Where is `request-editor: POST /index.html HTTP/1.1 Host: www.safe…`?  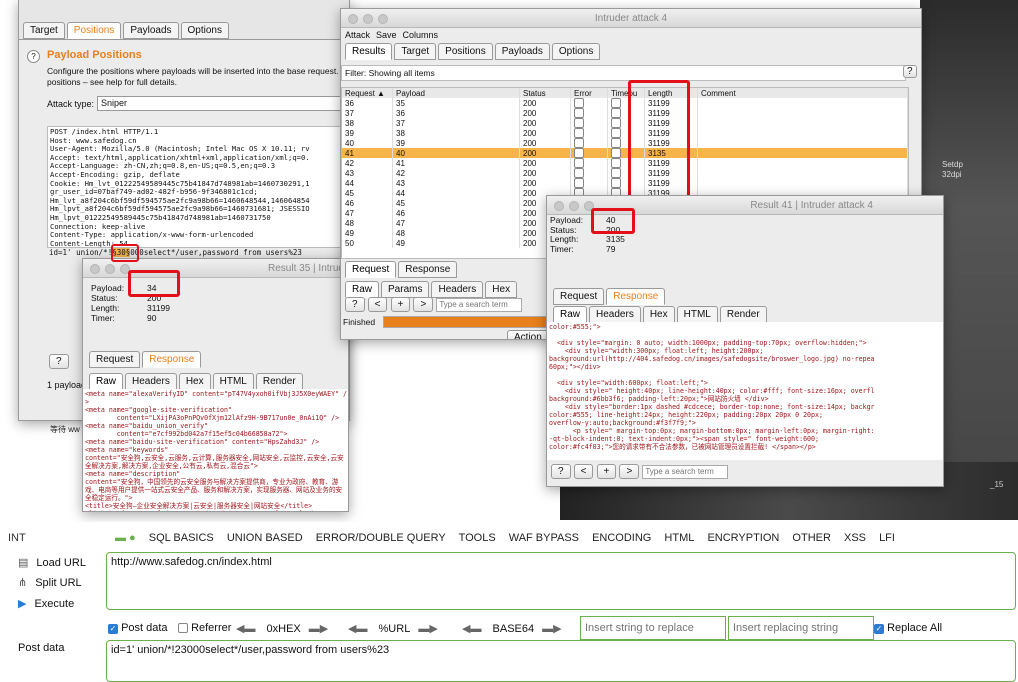 request-editor: POST /index.html HTTP/1.1 Host: www.safe… is located at coordinates (198, 187).